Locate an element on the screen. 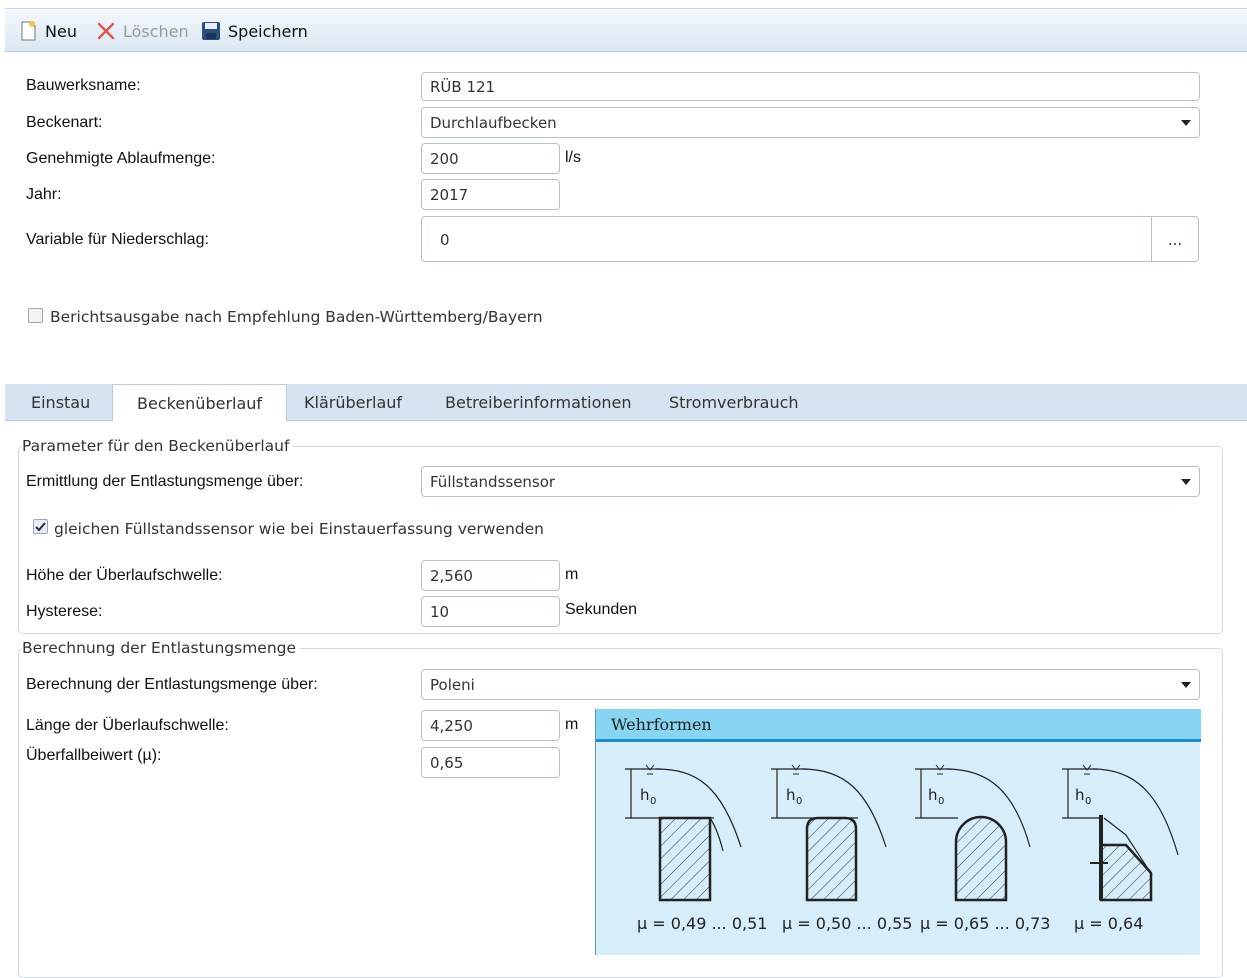 This screenshot has width=1247, height=978. checkmark-icon is located at coordinates (40, 527).